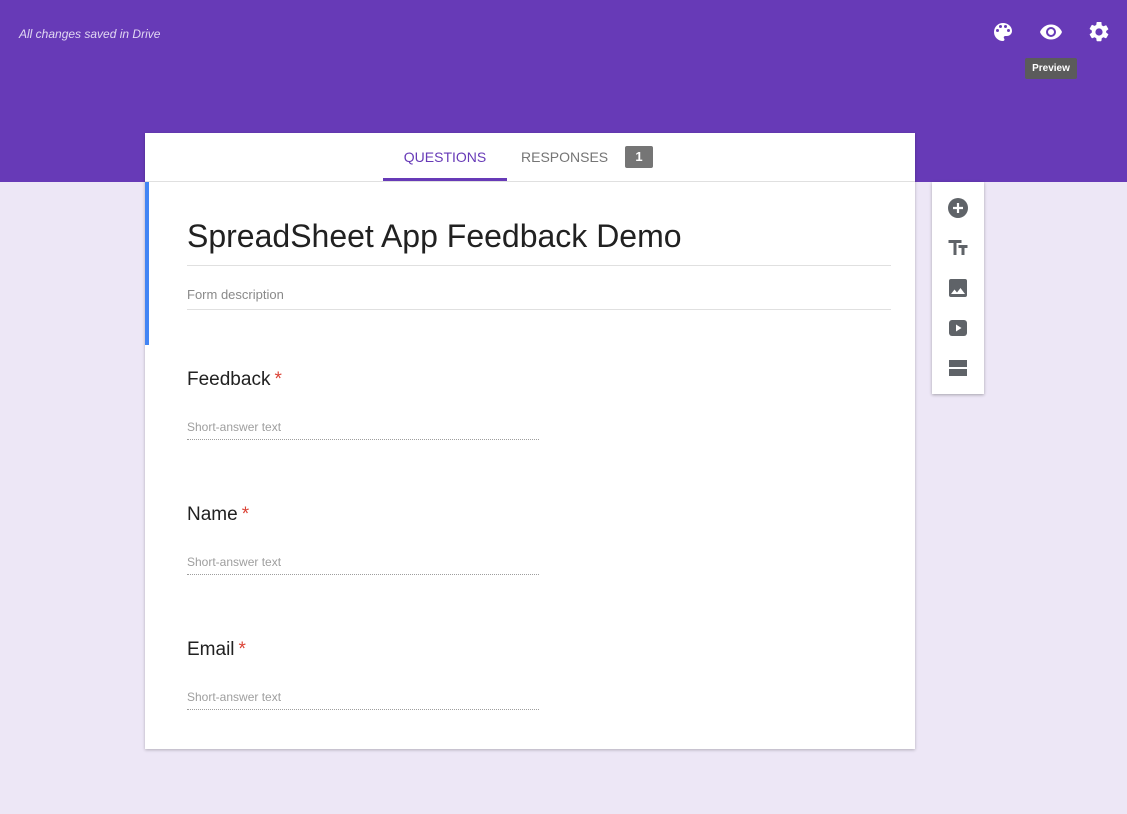 Image resolution: width=1127 pixels, height=814 pixels. Describe the element at coordinates (958, 208) in the screenshot. I see `add-question-icon` at that location.